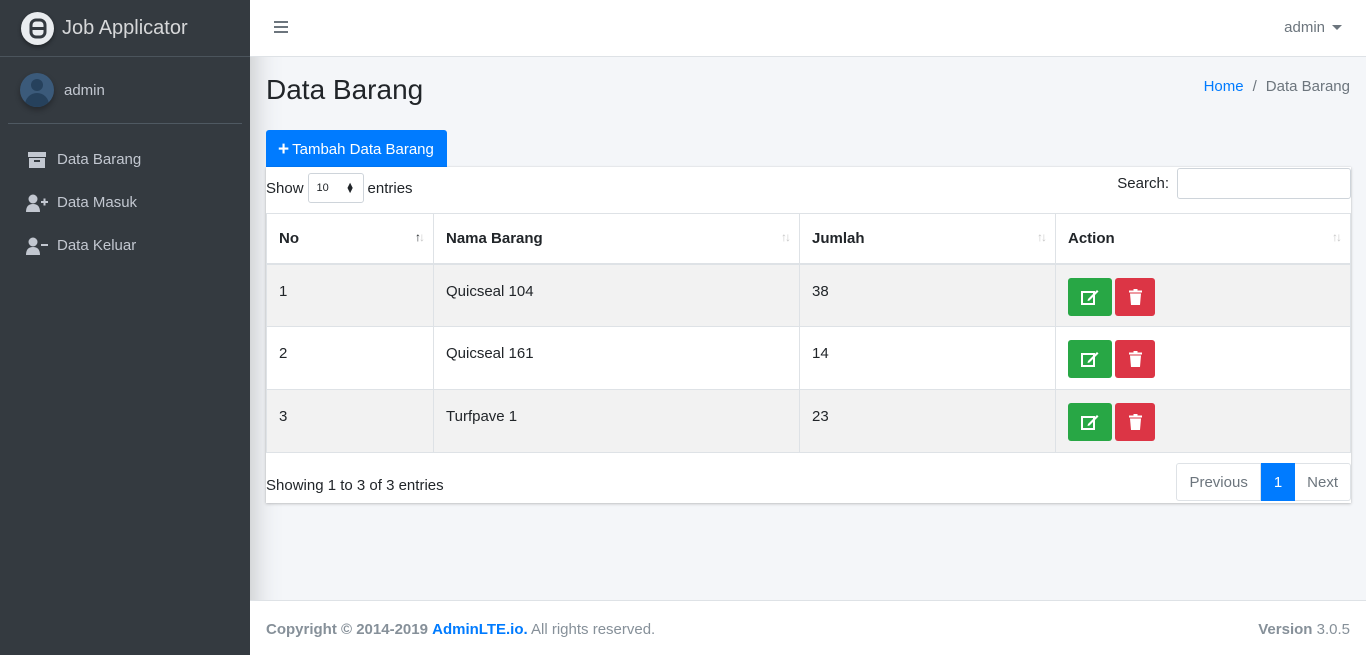 This screenshot has width=1366, height=655. What do you see at coordinates (37, 203) in the screenshot?
I see `user-plus-icon` at bounding box center [37, 203].